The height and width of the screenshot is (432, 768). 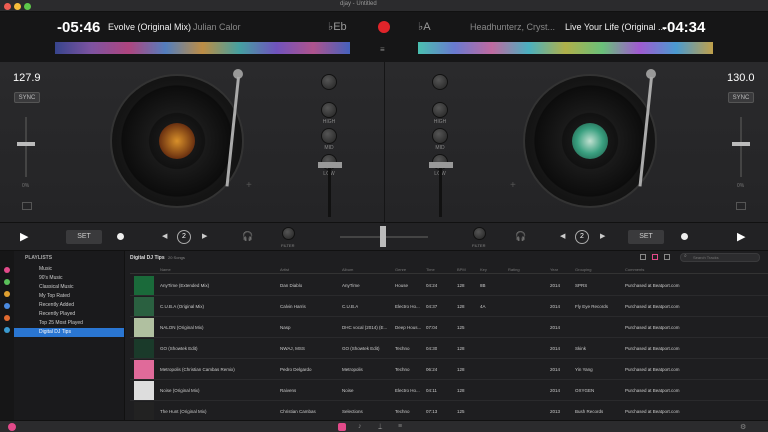 I want to click on title-bar: djay - Untitled, so click(x=384, y=6).